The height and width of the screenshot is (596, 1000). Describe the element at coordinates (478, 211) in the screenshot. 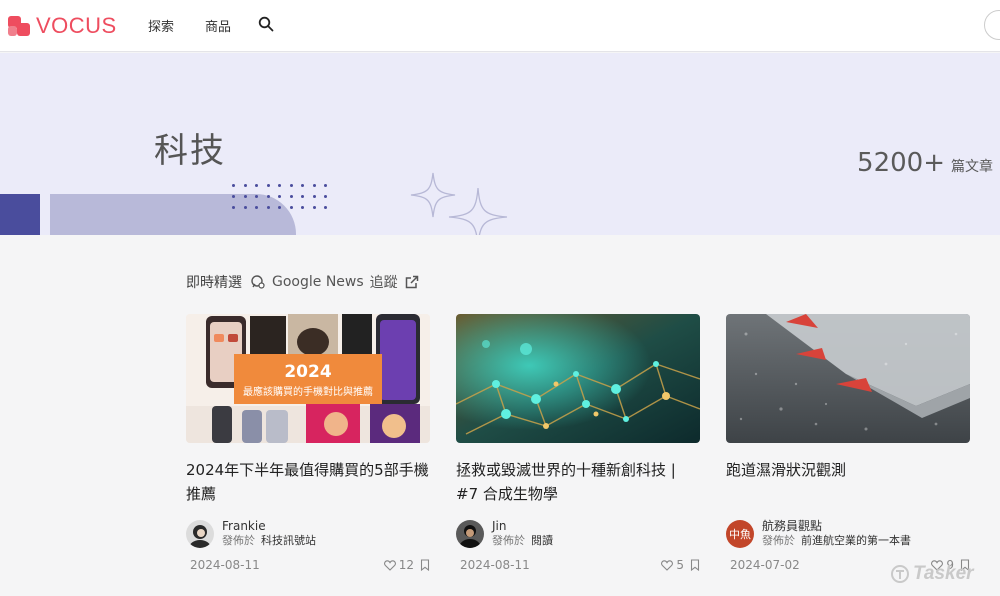

I see `sparkle-icon` at that location.